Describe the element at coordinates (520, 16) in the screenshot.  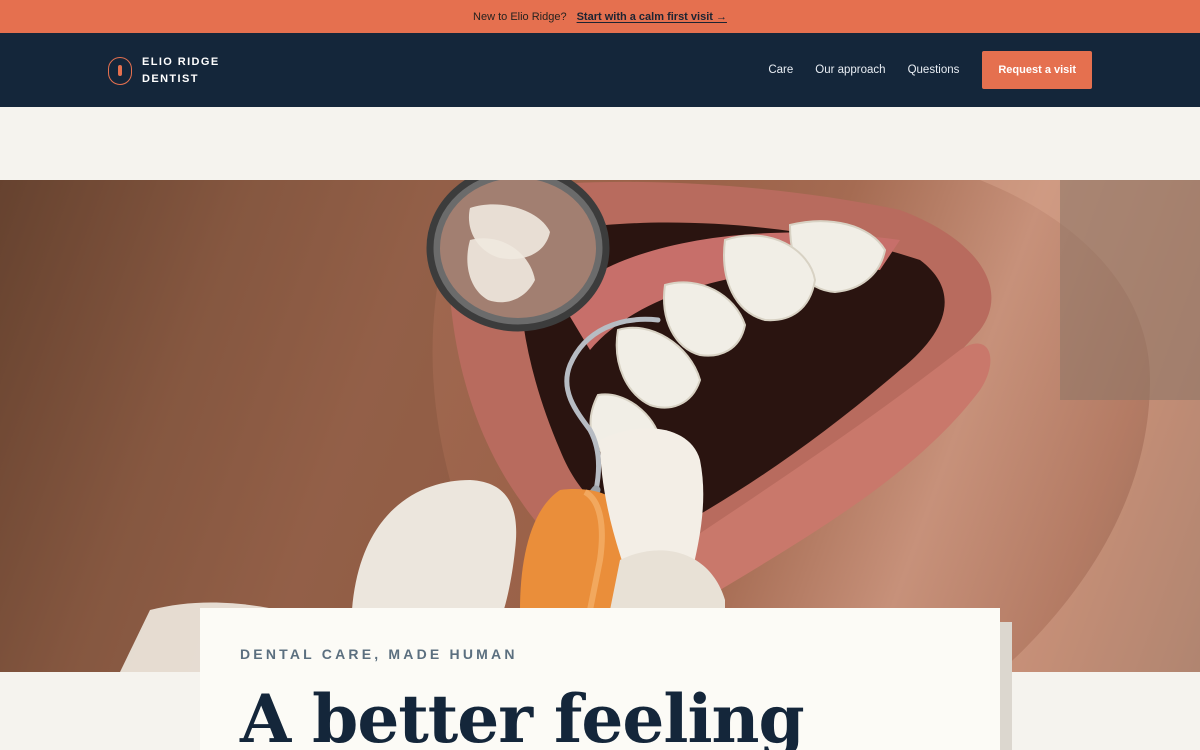
I see `announcement-text: New to Elio Ridge?` at that location.